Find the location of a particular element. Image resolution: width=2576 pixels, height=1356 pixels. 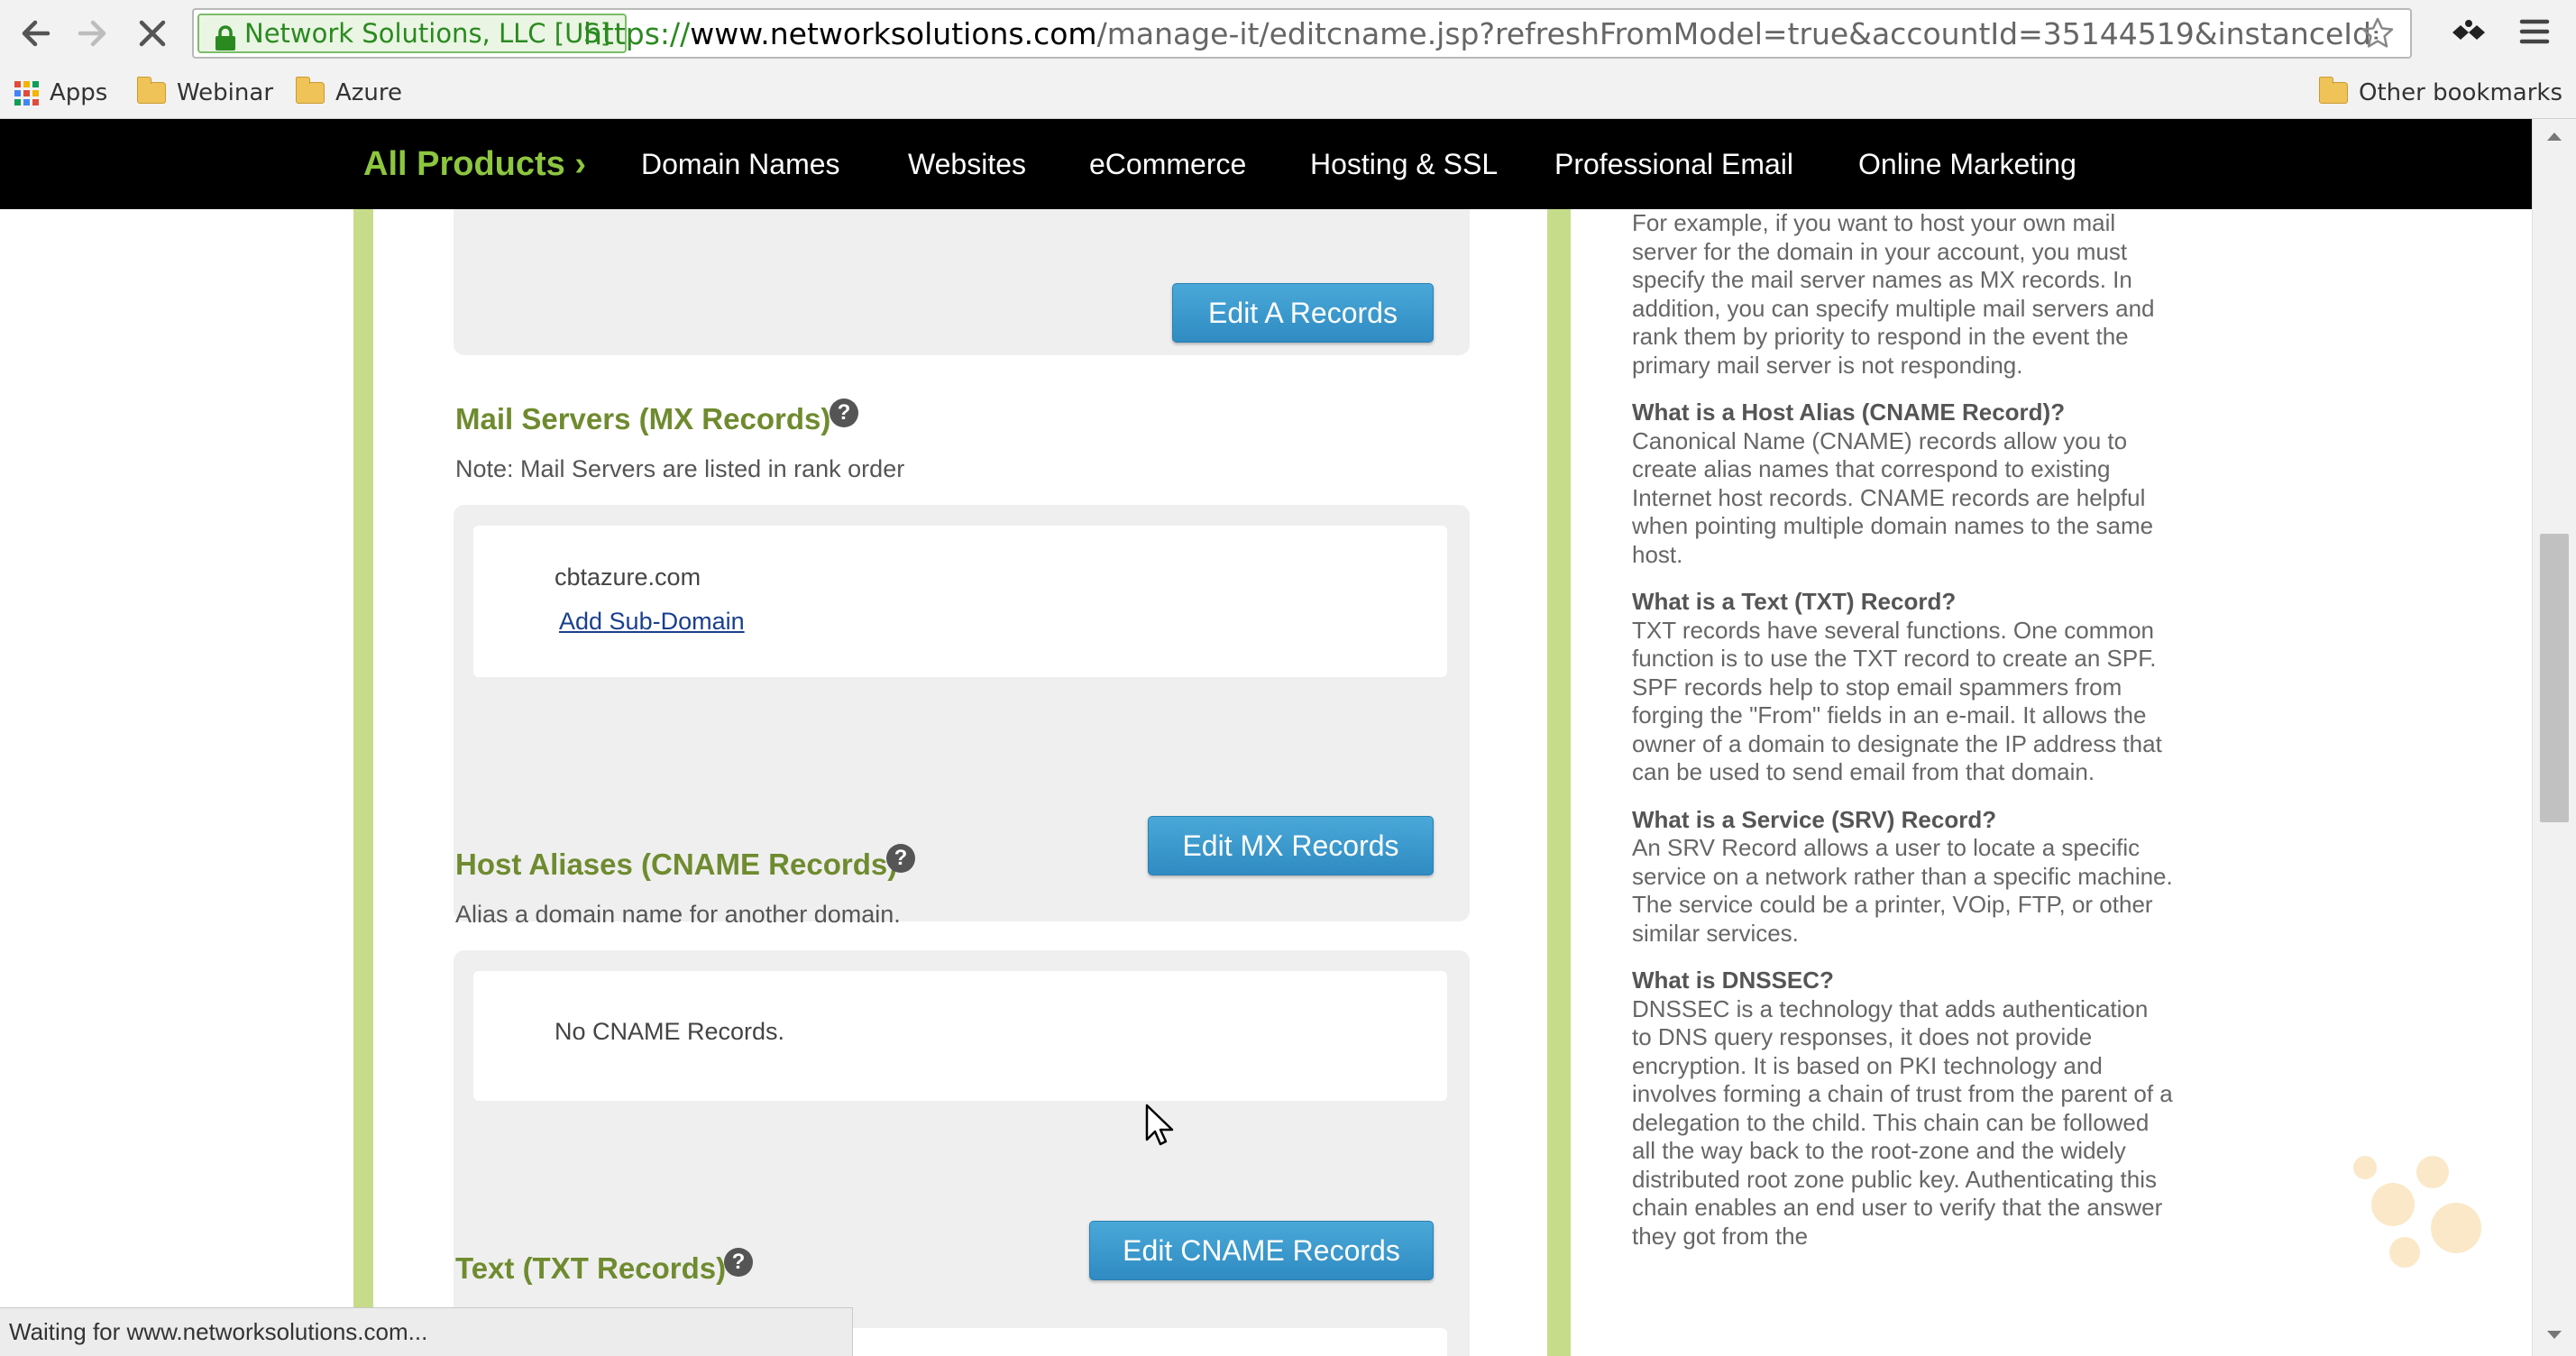

txt-help-question: What is a Text (TXT) Record? is located at coordinates (1794, 601).